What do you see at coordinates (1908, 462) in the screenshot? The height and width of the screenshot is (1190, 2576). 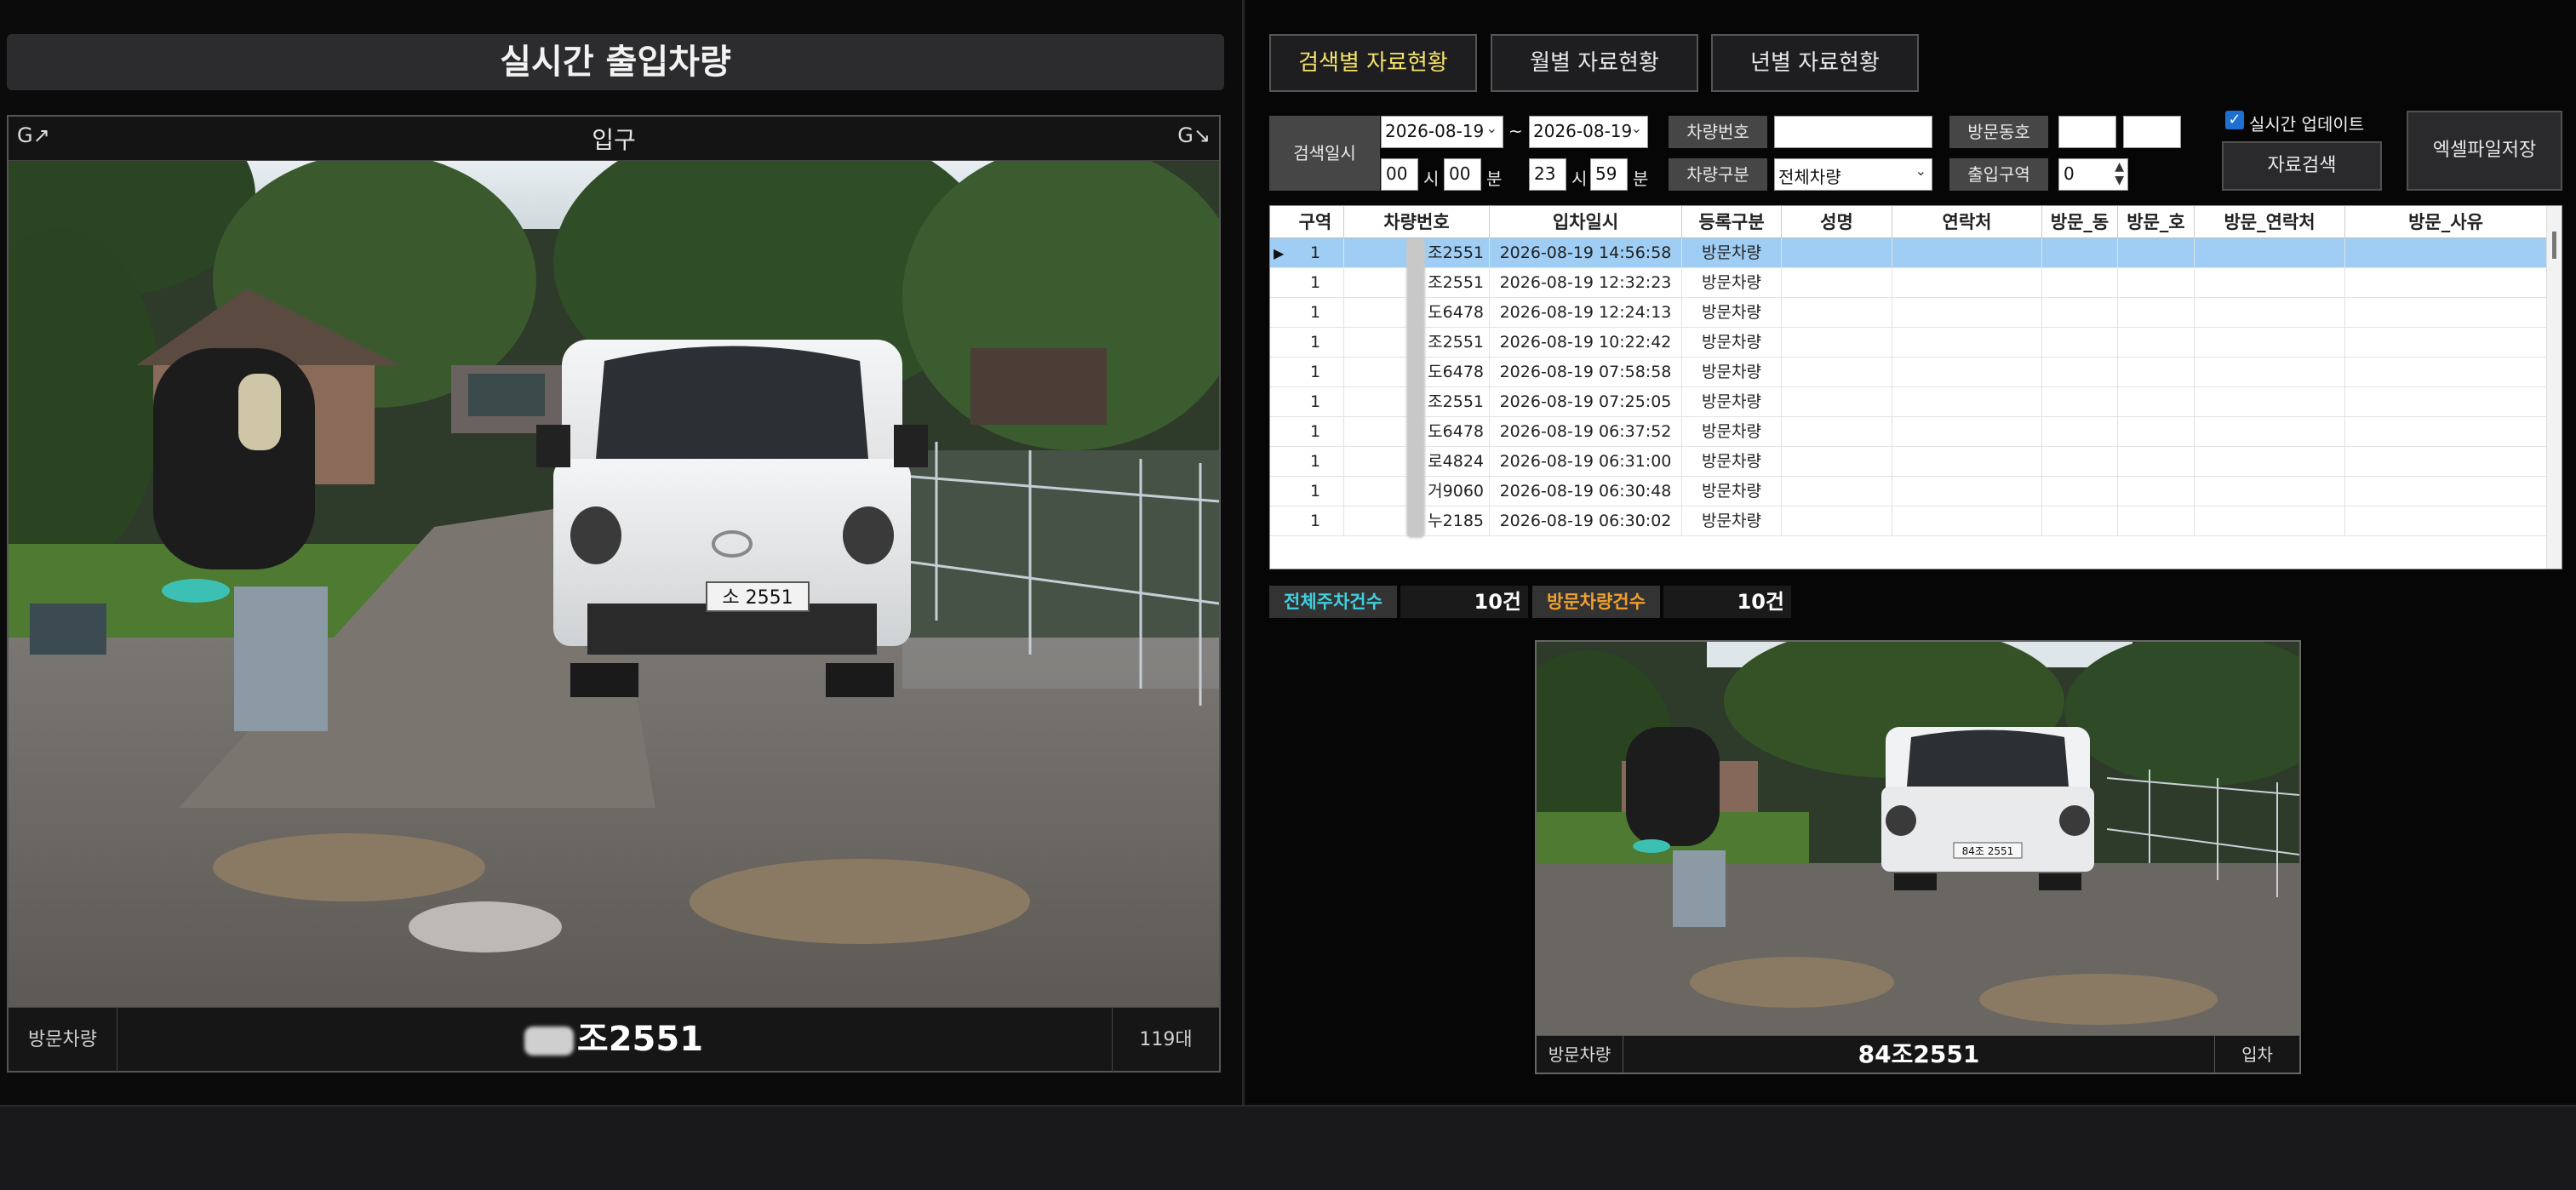 I see `table-row: 1 로4824 2026-08-19 06:31:00 방문차량` at bounding box center [1908, 462].